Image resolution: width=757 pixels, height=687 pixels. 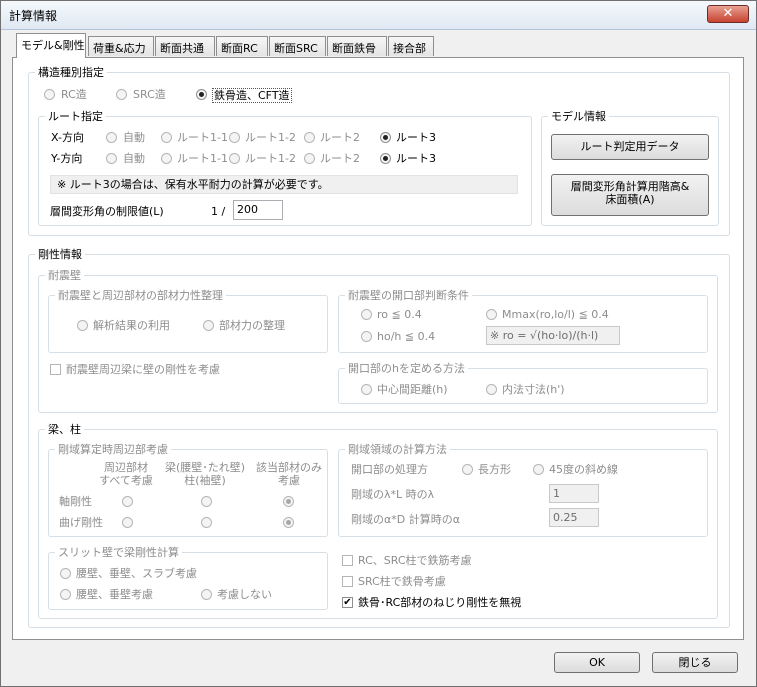 I want to click on model-info-label: モデル情報, so click(x=578, y=116).